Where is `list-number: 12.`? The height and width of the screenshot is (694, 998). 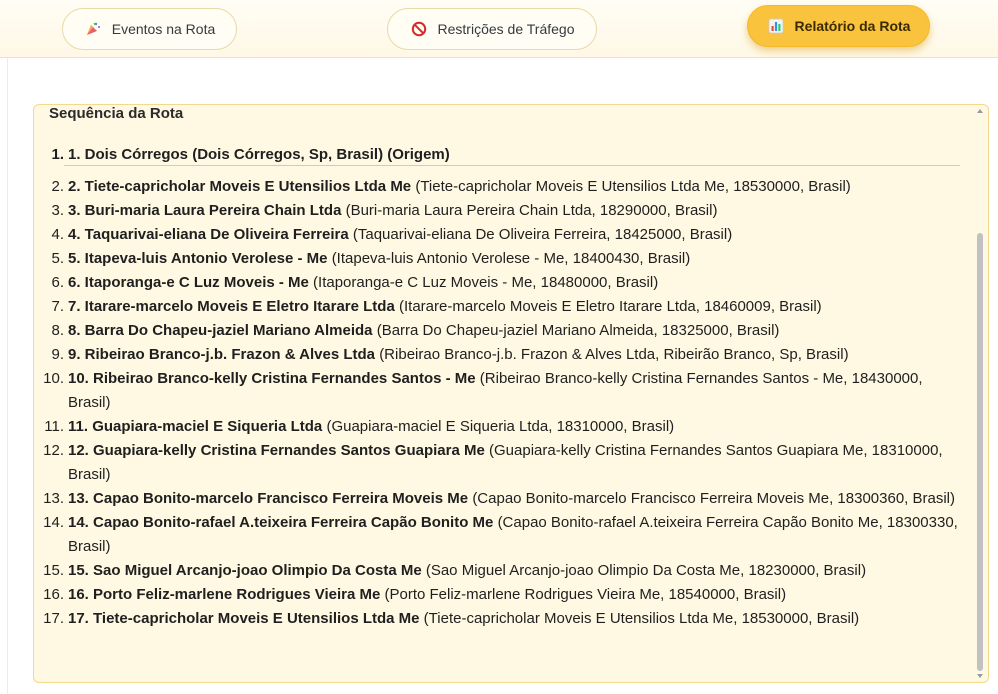
list-number: 12. is located at coordinates (53, 450).